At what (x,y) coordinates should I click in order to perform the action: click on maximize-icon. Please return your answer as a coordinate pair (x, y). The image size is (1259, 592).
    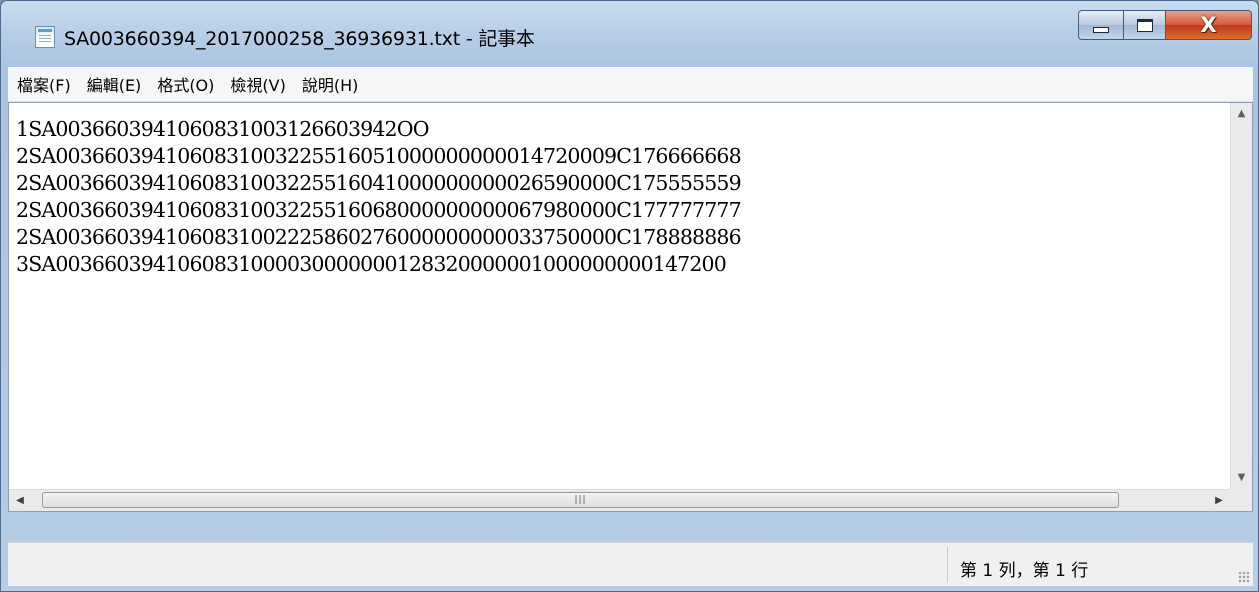
    Looking at the image, I should click on (1144, 25).